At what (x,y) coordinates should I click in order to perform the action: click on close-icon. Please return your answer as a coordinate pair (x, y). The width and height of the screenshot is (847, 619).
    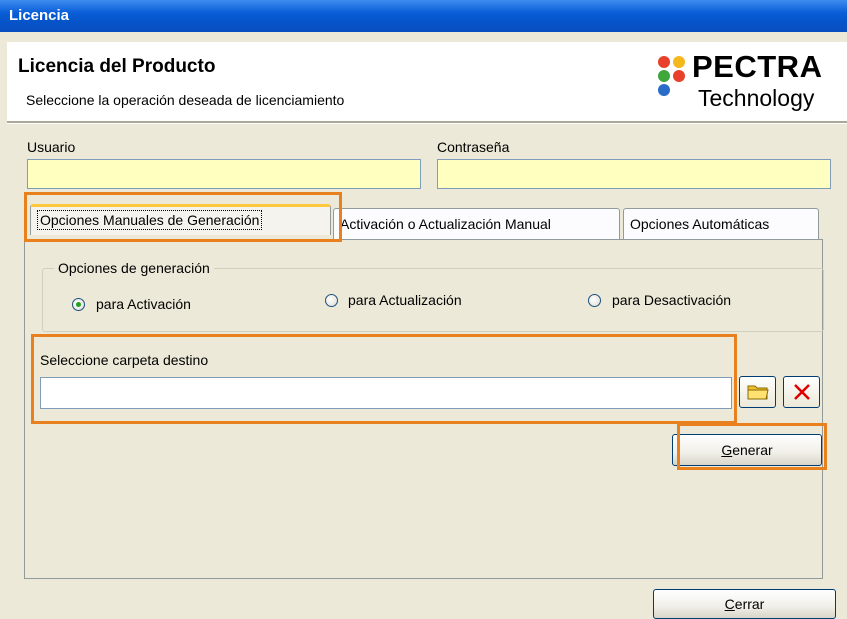
    Looking at the image, I should click on (801, 392).